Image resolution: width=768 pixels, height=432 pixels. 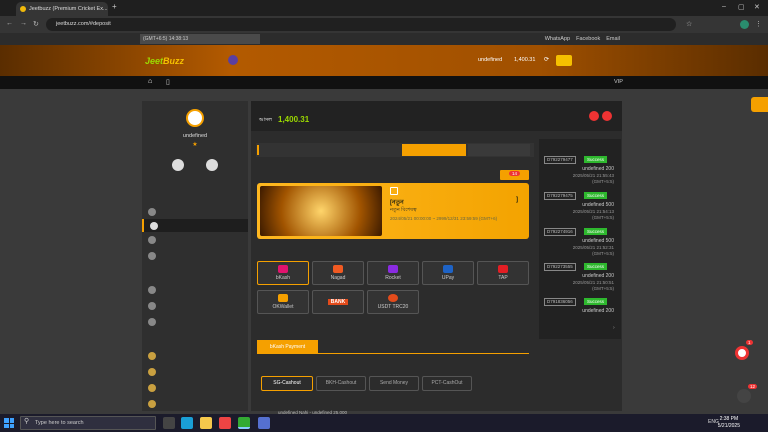 What do you see at coordinates (294, 119) in the screenshot?
I see `main-balance: 1,400.31` at bounding box center [294, 119].